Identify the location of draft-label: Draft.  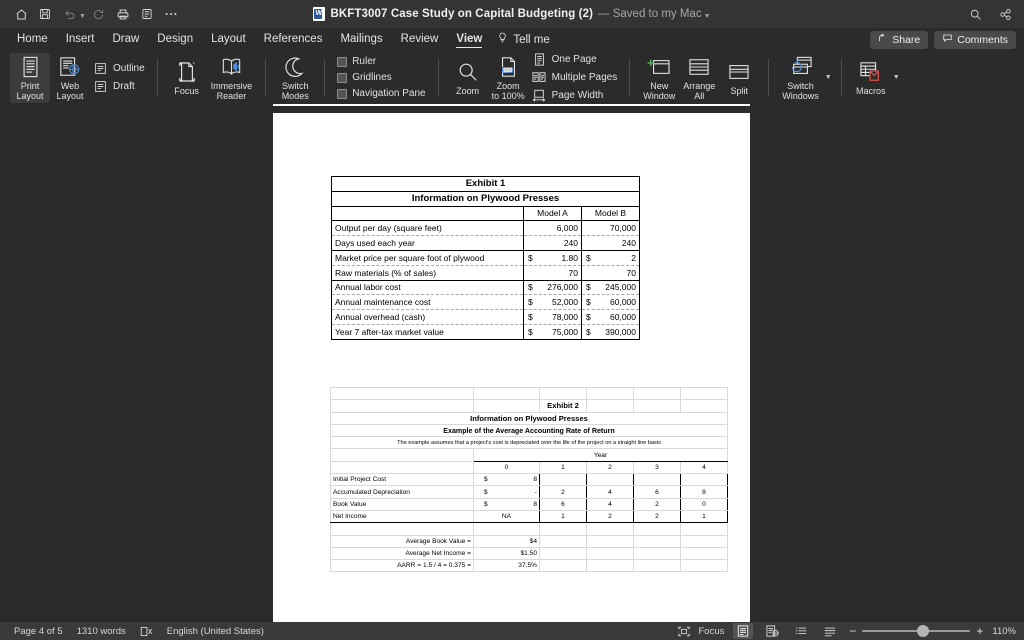
(124, 86).